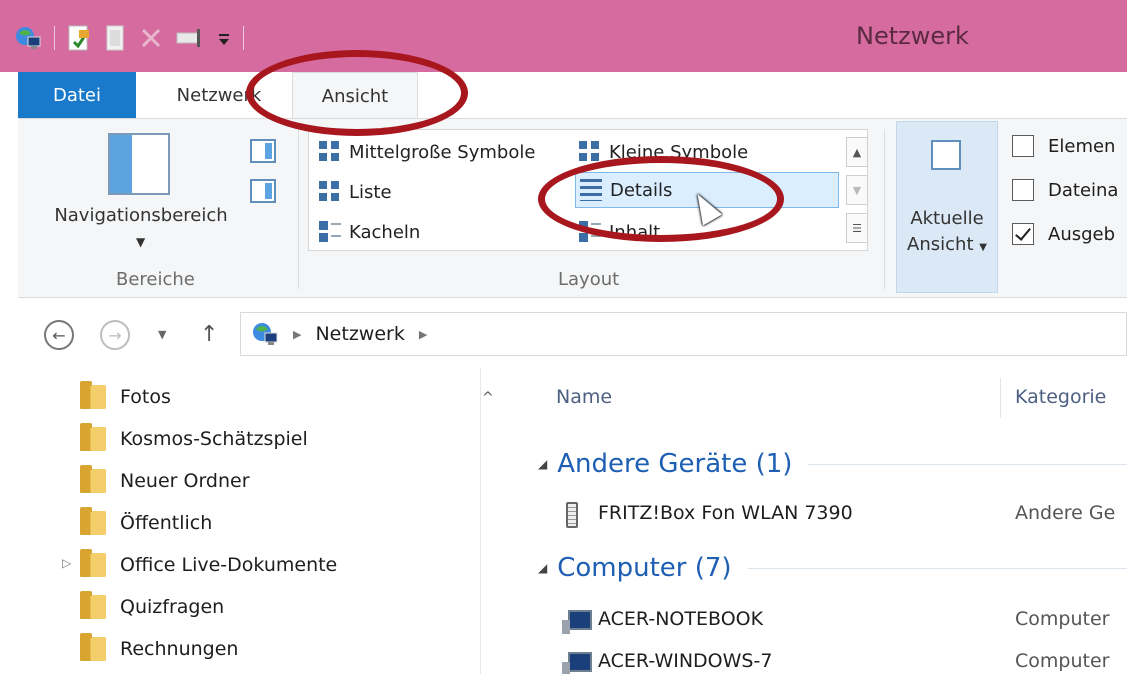 Image resolution: width=1127 pixels, height=674 pixels. I want to click on file-row: ACER-NOTEBOOK Computer, so click(842, 621).